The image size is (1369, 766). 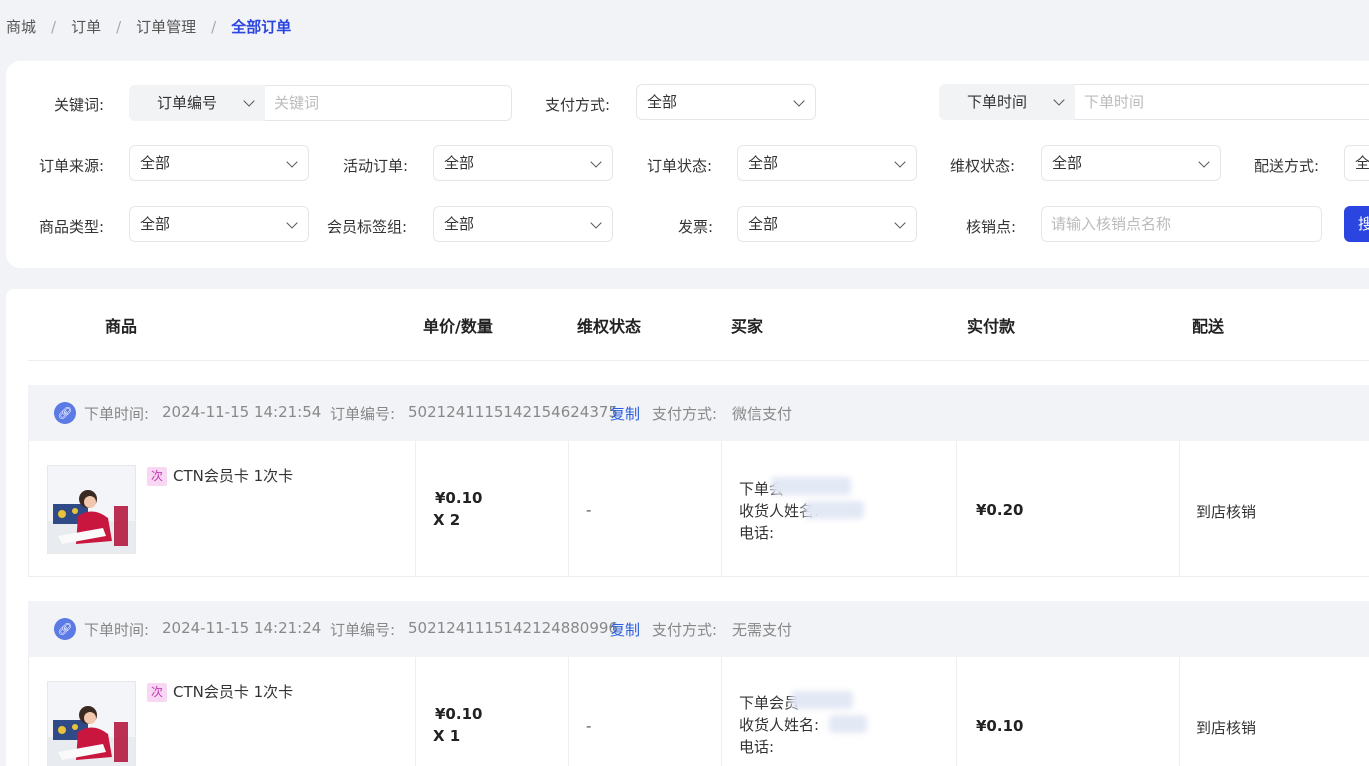 What do you see at coordinates (523, 224) in the screenshot?
I see `member-tag-select: 全部` at bounding box center [523, 224].